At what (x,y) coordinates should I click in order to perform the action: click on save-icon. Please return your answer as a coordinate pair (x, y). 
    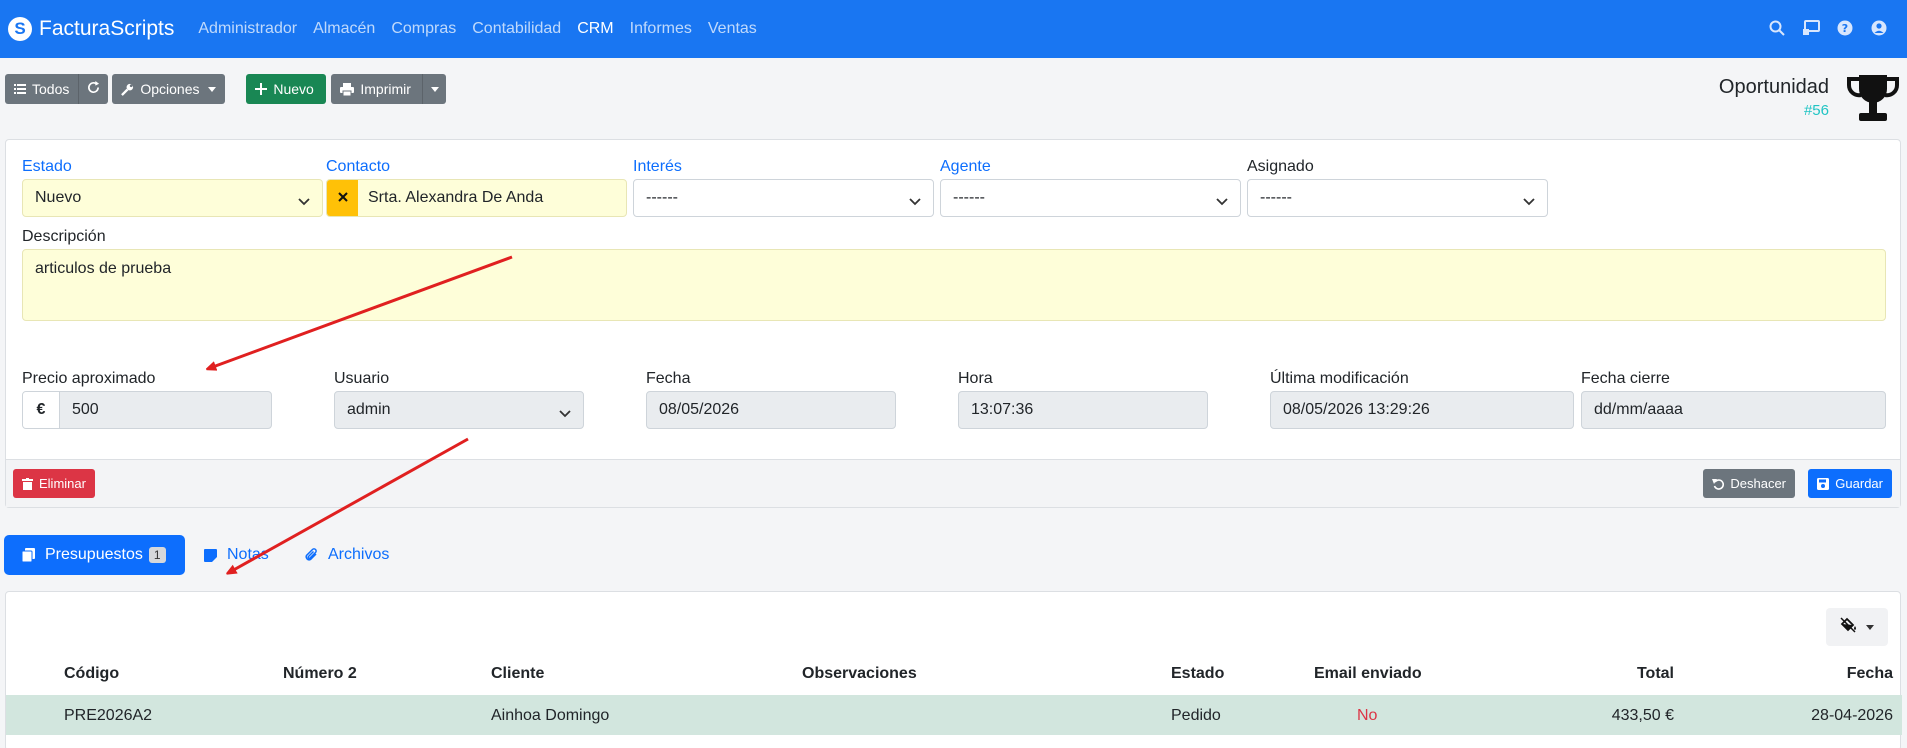
    Looking at the image, I should click on (1823, 483).